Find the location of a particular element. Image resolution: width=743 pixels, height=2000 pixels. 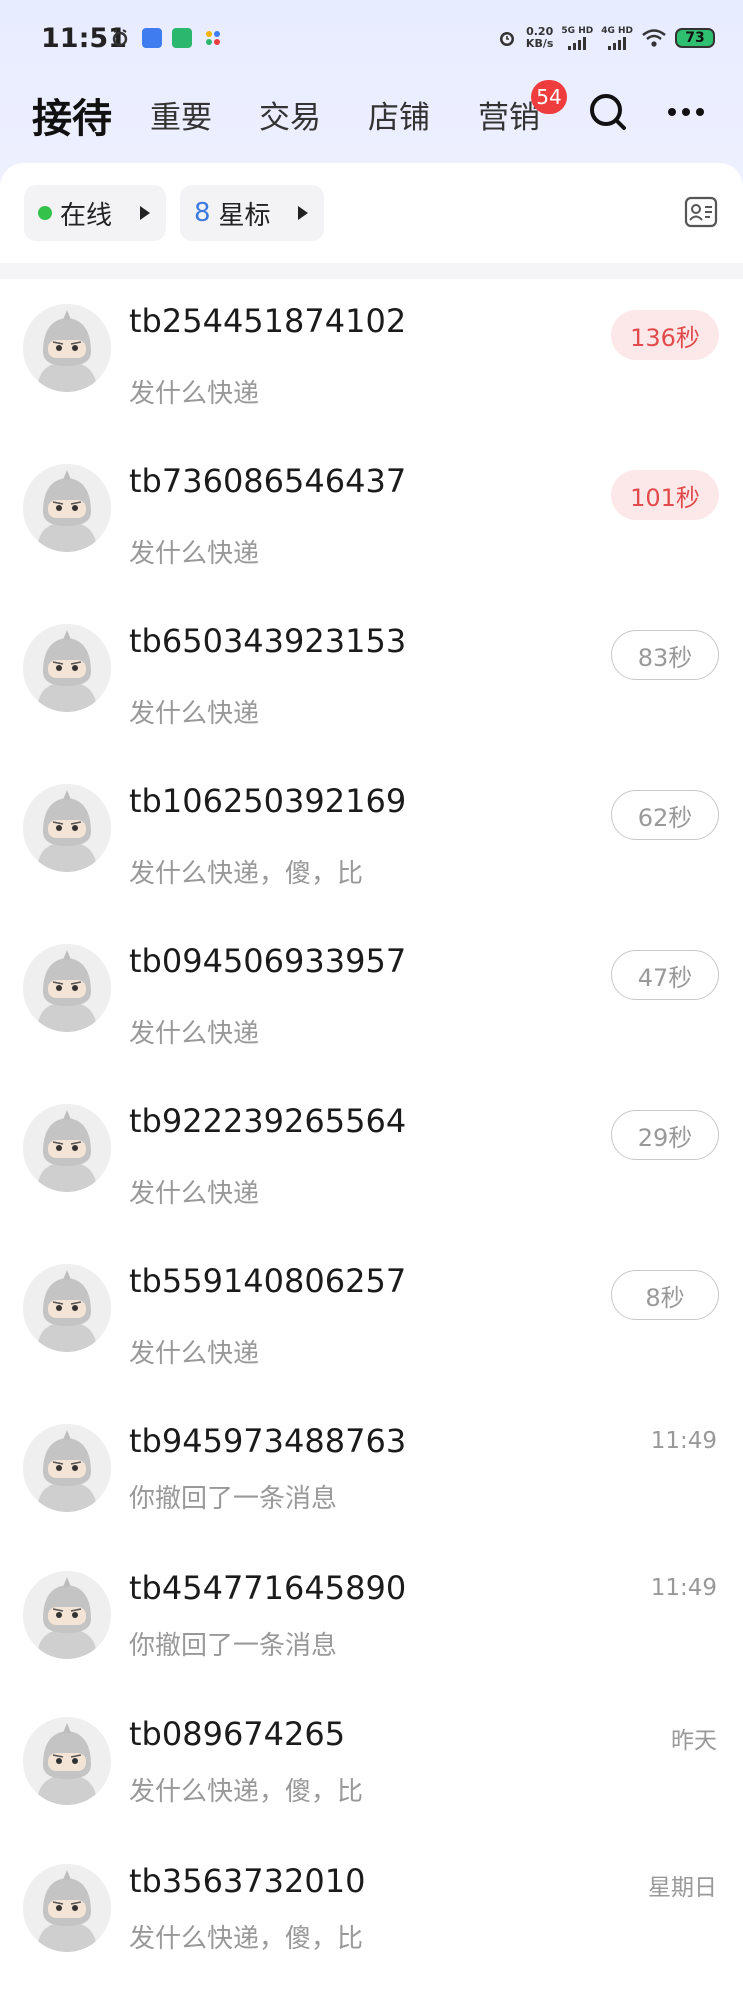

contact-name: tb559140806257 is located at coordinates (268, 1281).